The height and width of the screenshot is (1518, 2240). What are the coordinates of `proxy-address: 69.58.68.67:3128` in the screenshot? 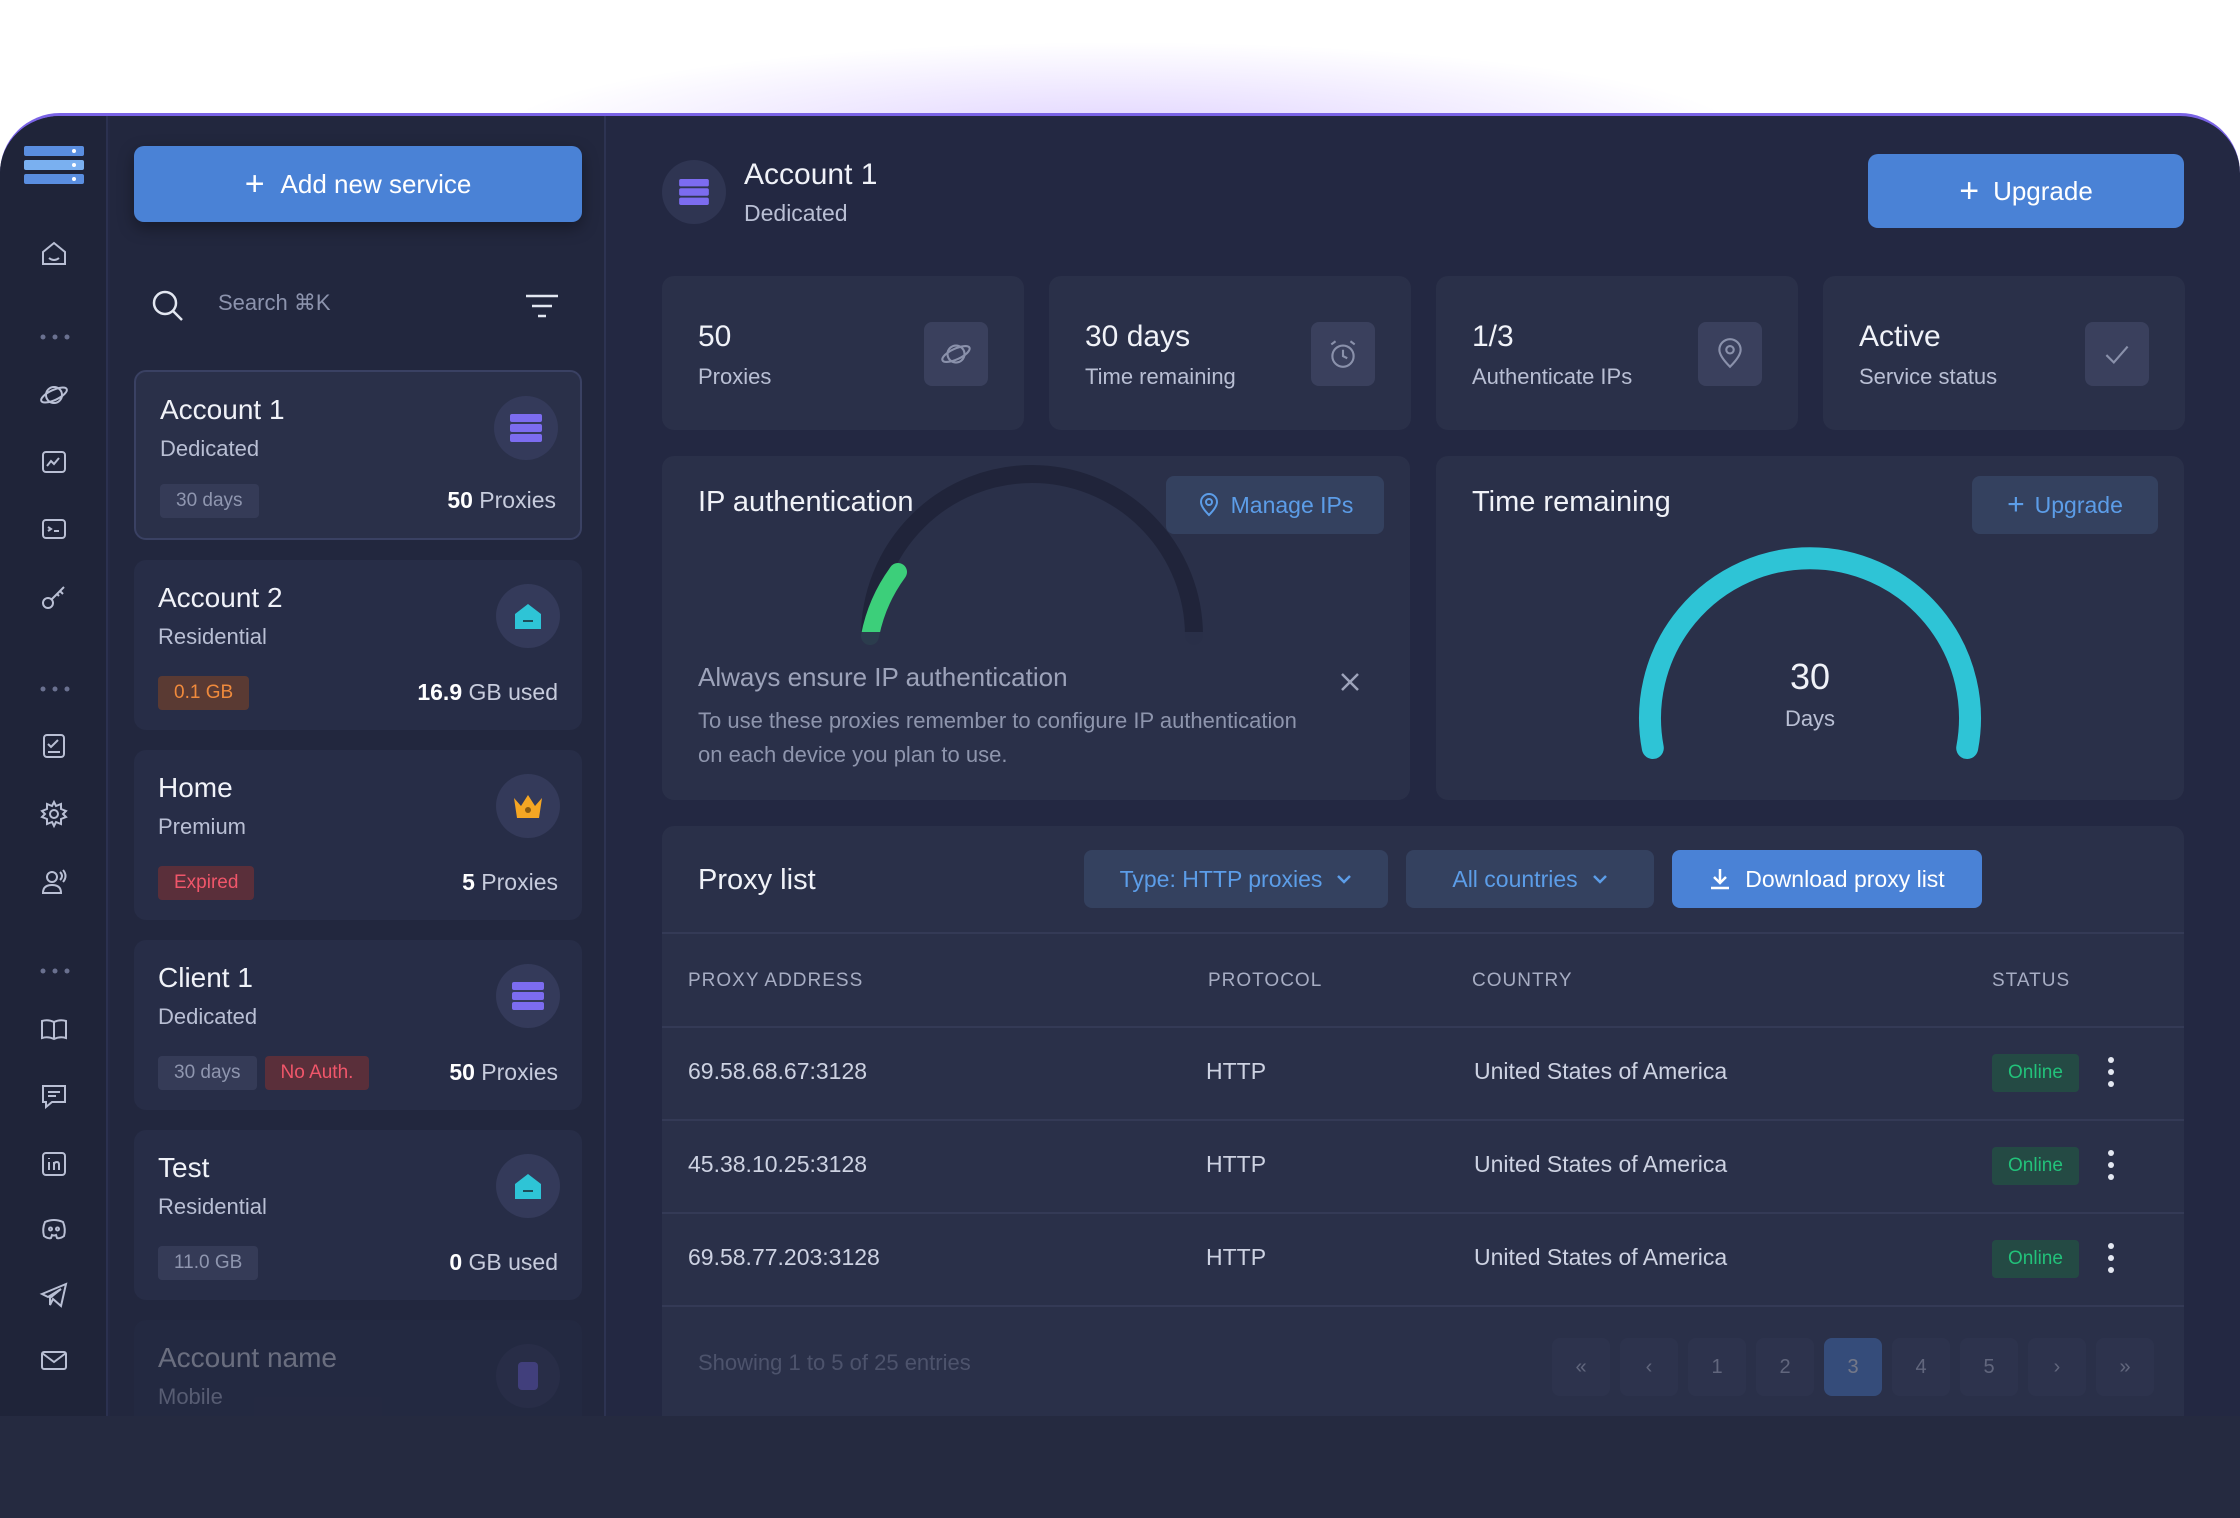 It's located at (778, 1071).